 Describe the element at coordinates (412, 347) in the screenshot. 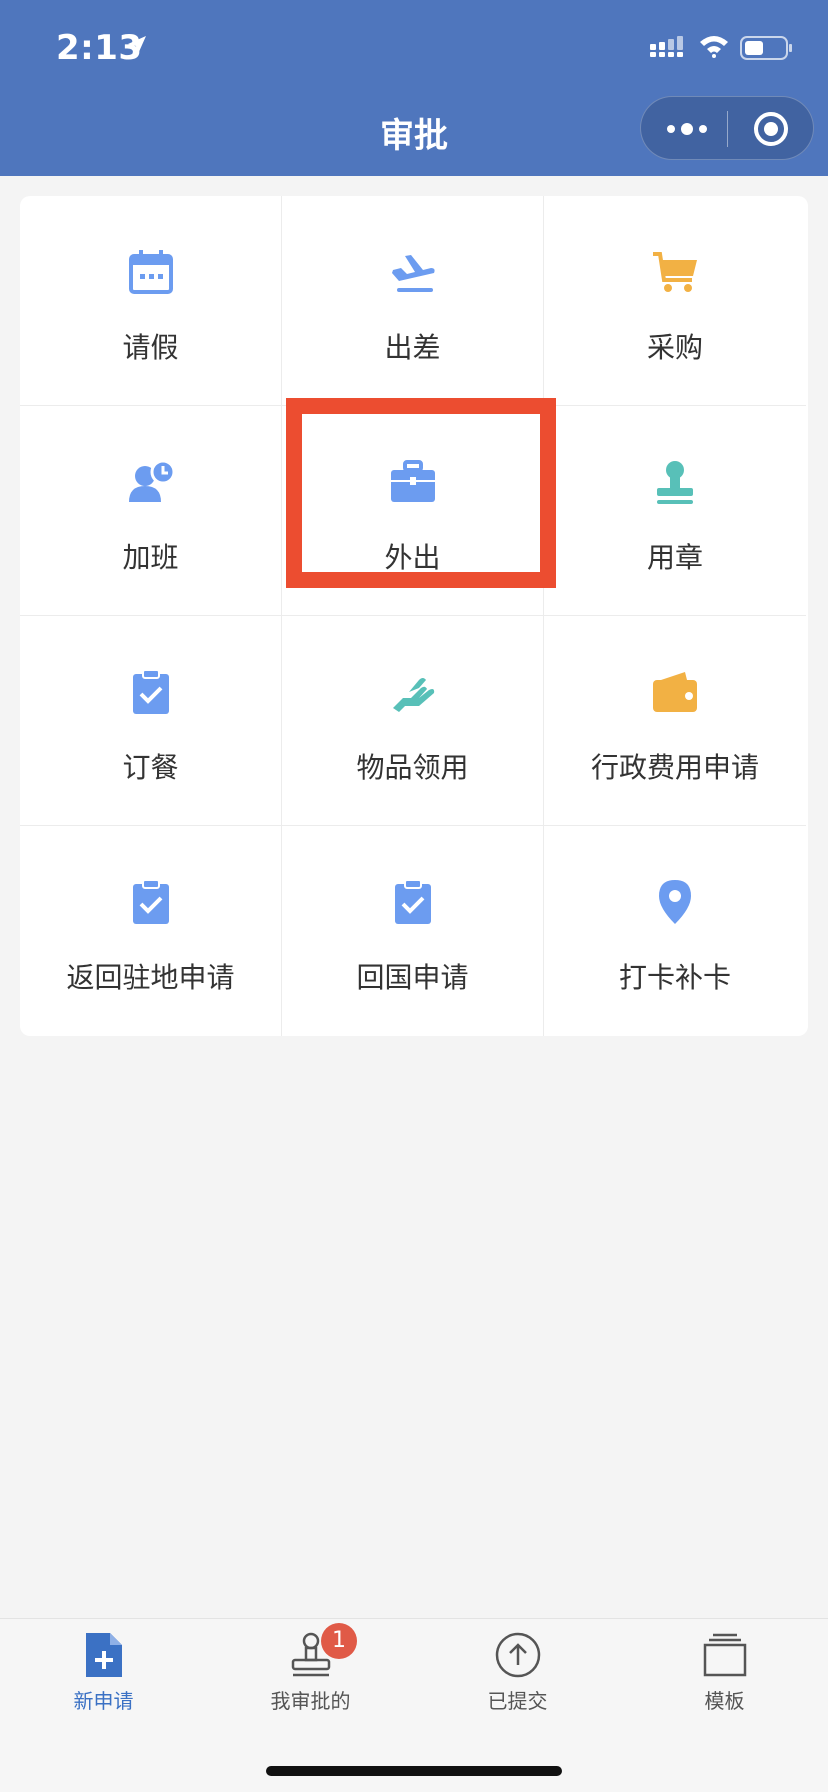

I see `grid-item-label: 出差` at that location.